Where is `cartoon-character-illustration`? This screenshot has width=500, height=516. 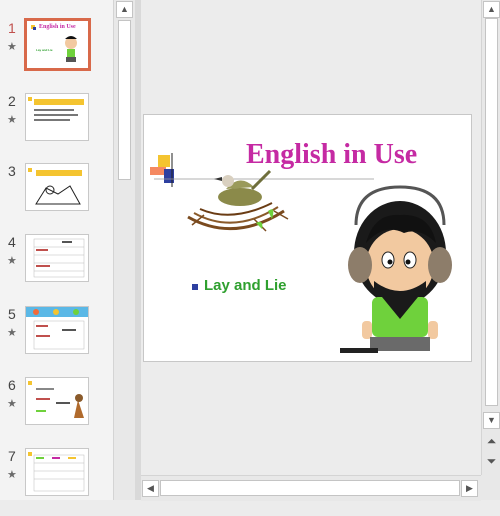 cartoon-character-illustration is located at coordinates (400, 268).